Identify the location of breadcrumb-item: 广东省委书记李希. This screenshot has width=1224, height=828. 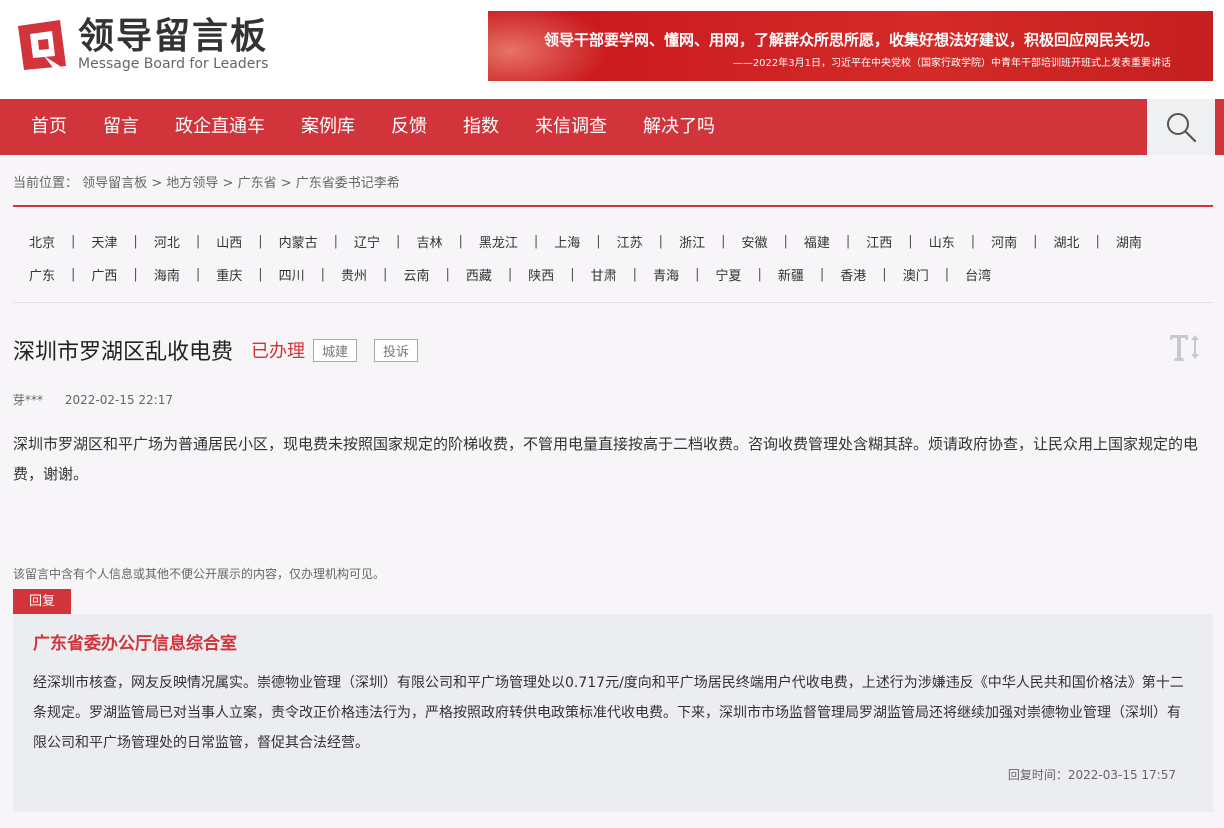
(348, 183).